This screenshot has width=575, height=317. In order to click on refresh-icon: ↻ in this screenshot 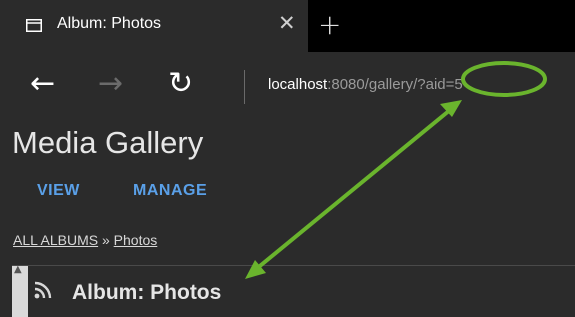, I will do `click(180, 83)`.